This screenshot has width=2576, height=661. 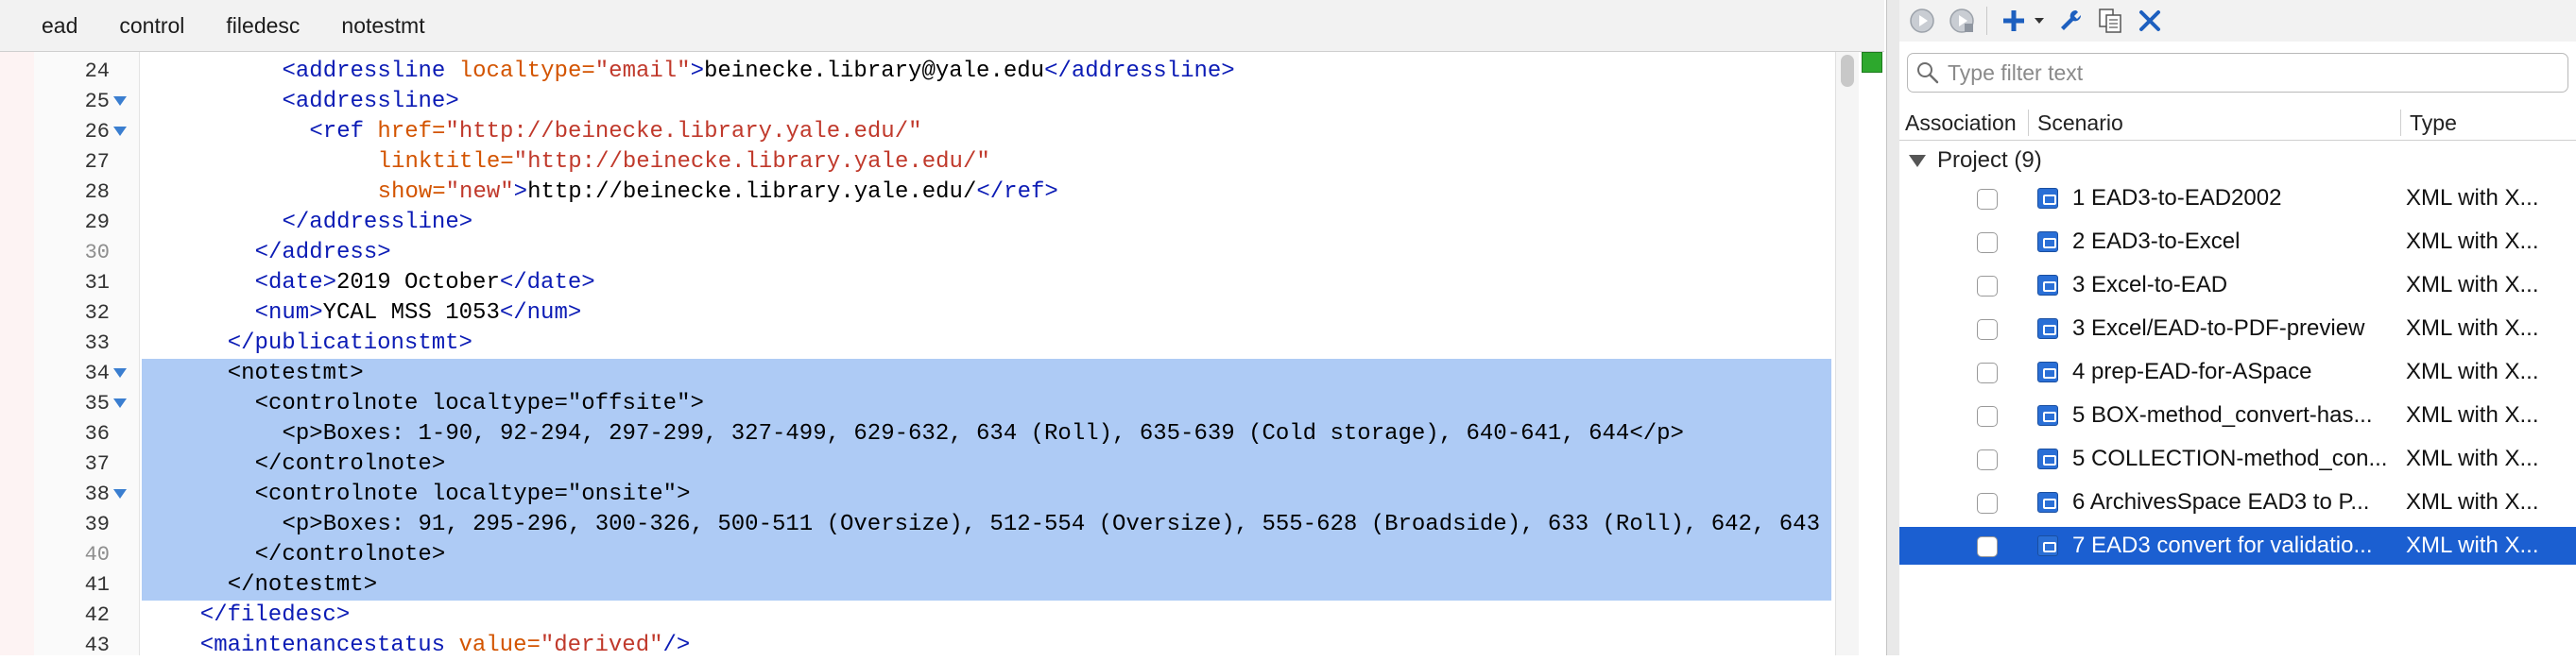 What do you see at coordinates (97, 645) in the screenshot?
I see `line-number: 43` at bounding box center [97, 645].